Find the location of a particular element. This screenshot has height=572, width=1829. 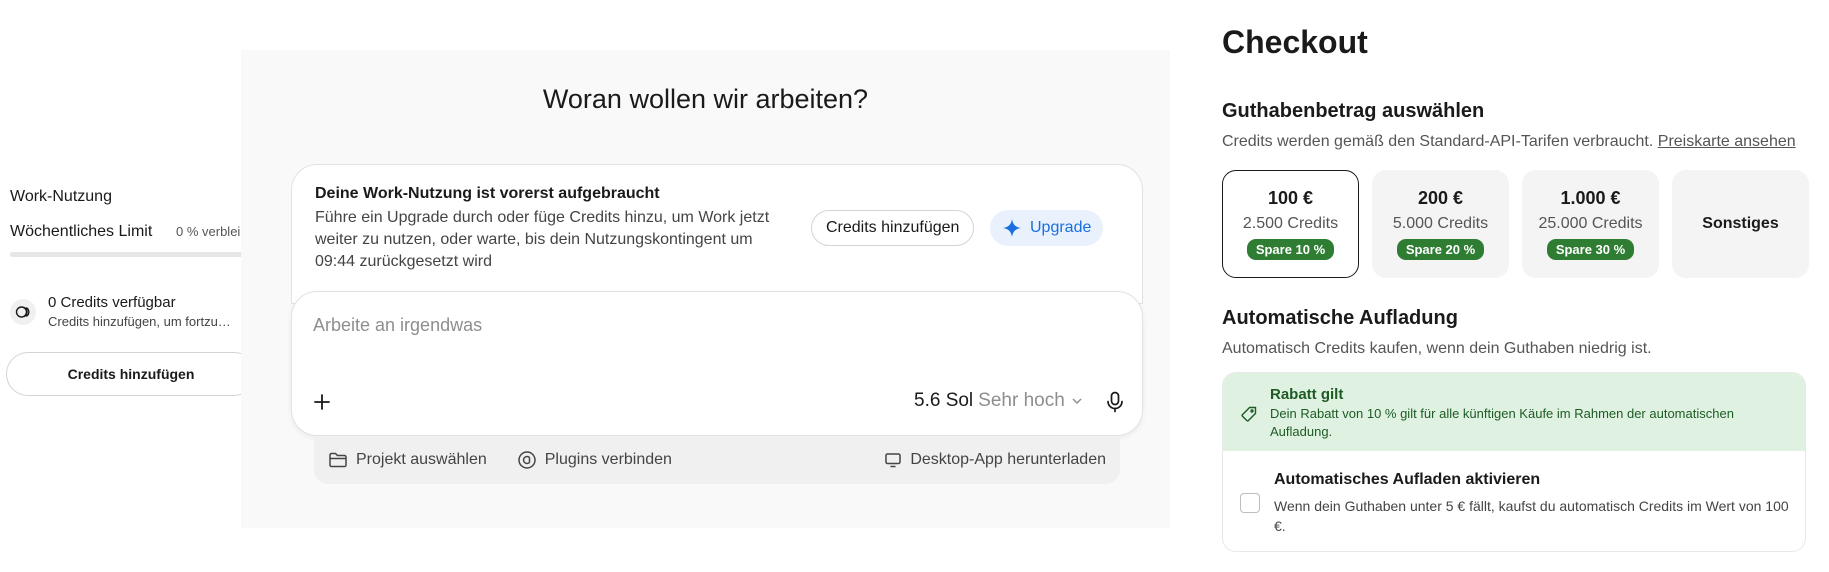

composer-heading: Woran wollen wir arbeiten? is located at coordinates (705, 99).